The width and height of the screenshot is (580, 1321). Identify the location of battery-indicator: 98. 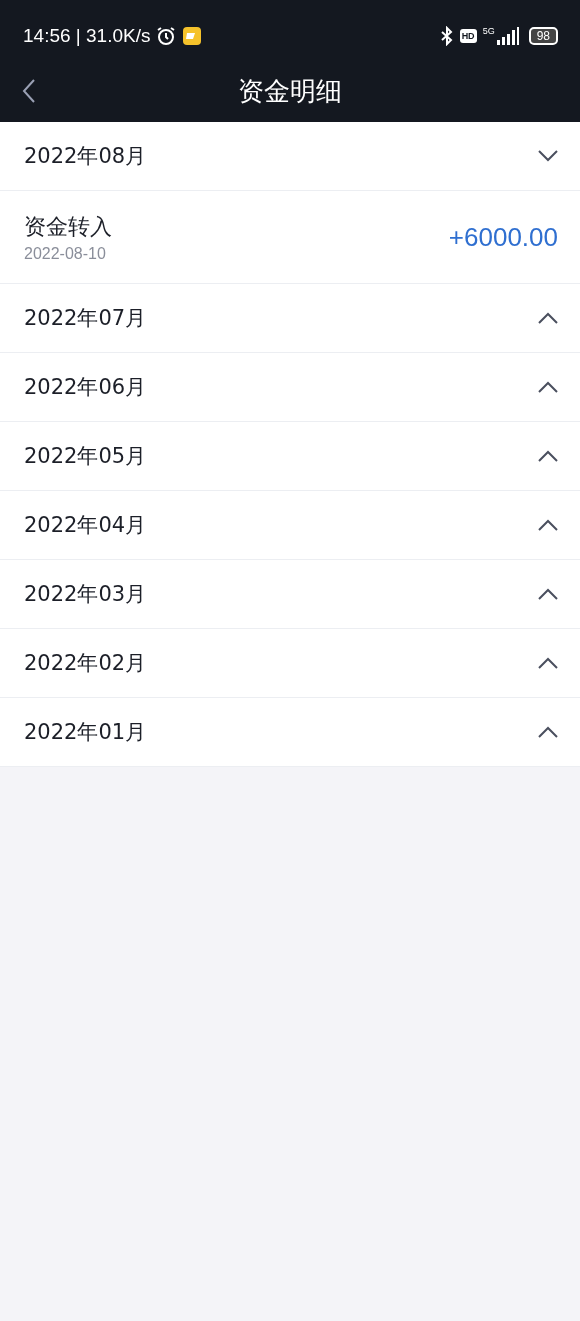
(543, 36).